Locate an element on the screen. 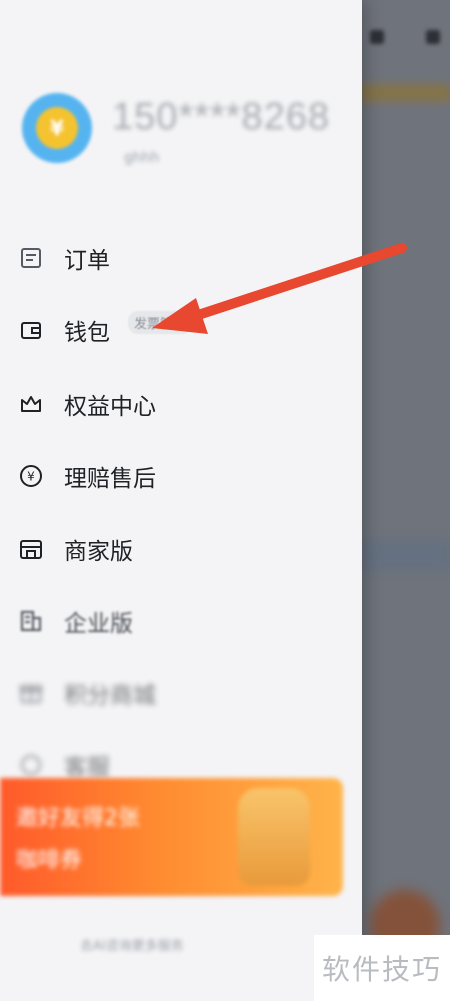  promo-banner: 邀好友得2张 咖啡券 is located at coordinates (171, 837).